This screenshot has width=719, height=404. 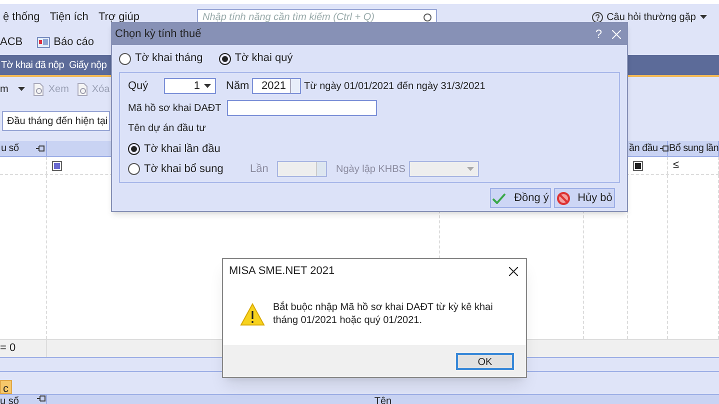 What do you see at coordinates (182, 149) in the screenshot?
I see `radio-label: Tờ khai lần đầu` at bounding box center [182, 149].